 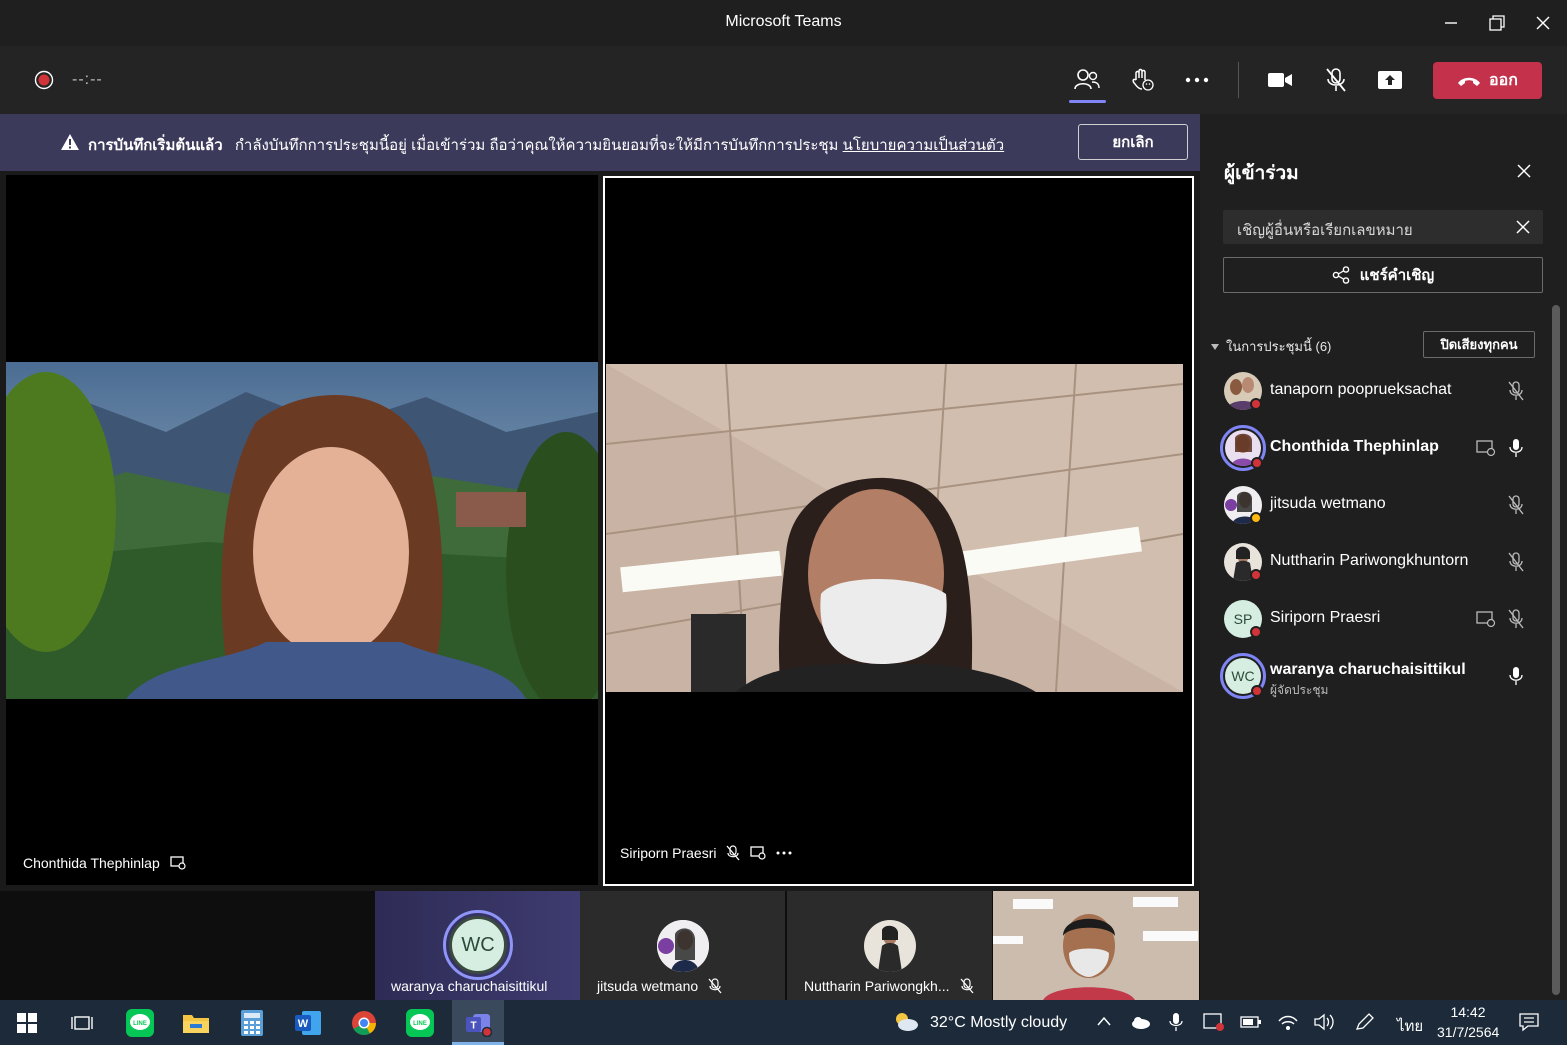 What do you see at coordinates (1385, 563) in the screenshot?
I see `participant-row: Nuttharin Pariwongkhuntorn` at bounding box center [1385, 563].